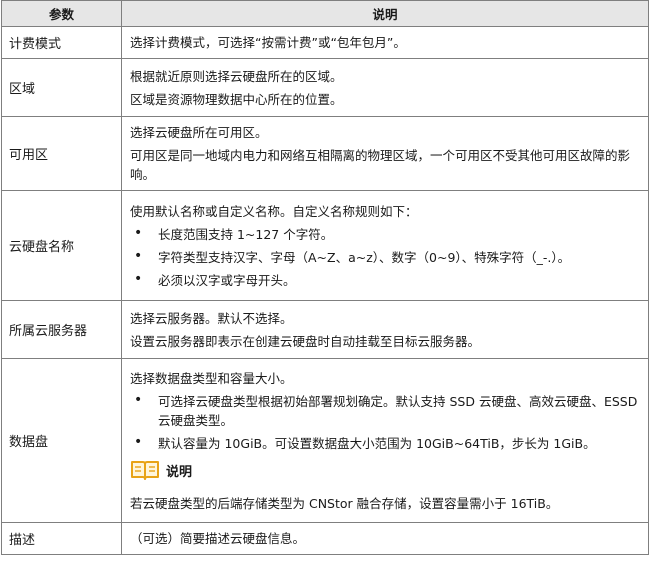 The width and height of the screenshot is (650, 574). I want to click on table-header-row: 参数 说明, so click(325, 13).